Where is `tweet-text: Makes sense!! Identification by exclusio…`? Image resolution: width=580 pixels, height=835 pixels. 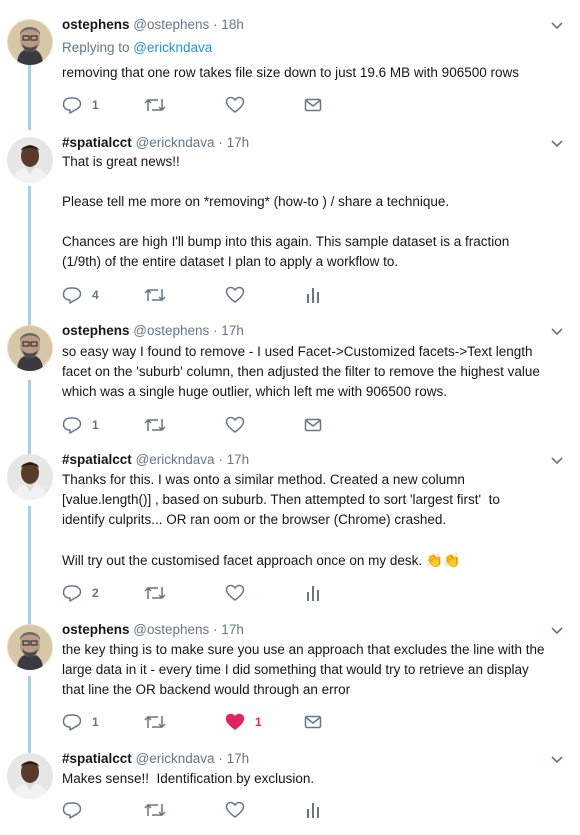 tweet-text: Makes sense!! Identification by exclusio… is located at coordinates (188, 778).